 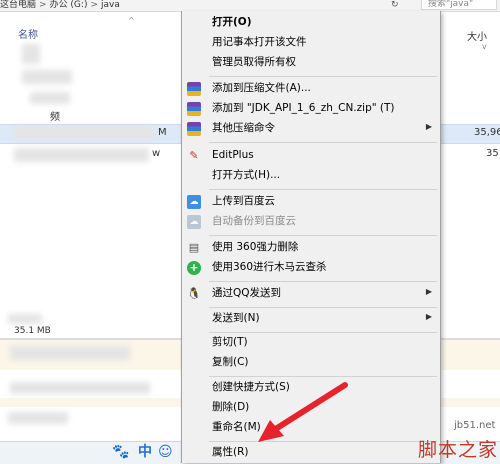 What do you see at coordinates (395, 5) in the screenshot?
I see `refresh-icon: ↻` at bounding box center [395, 5].